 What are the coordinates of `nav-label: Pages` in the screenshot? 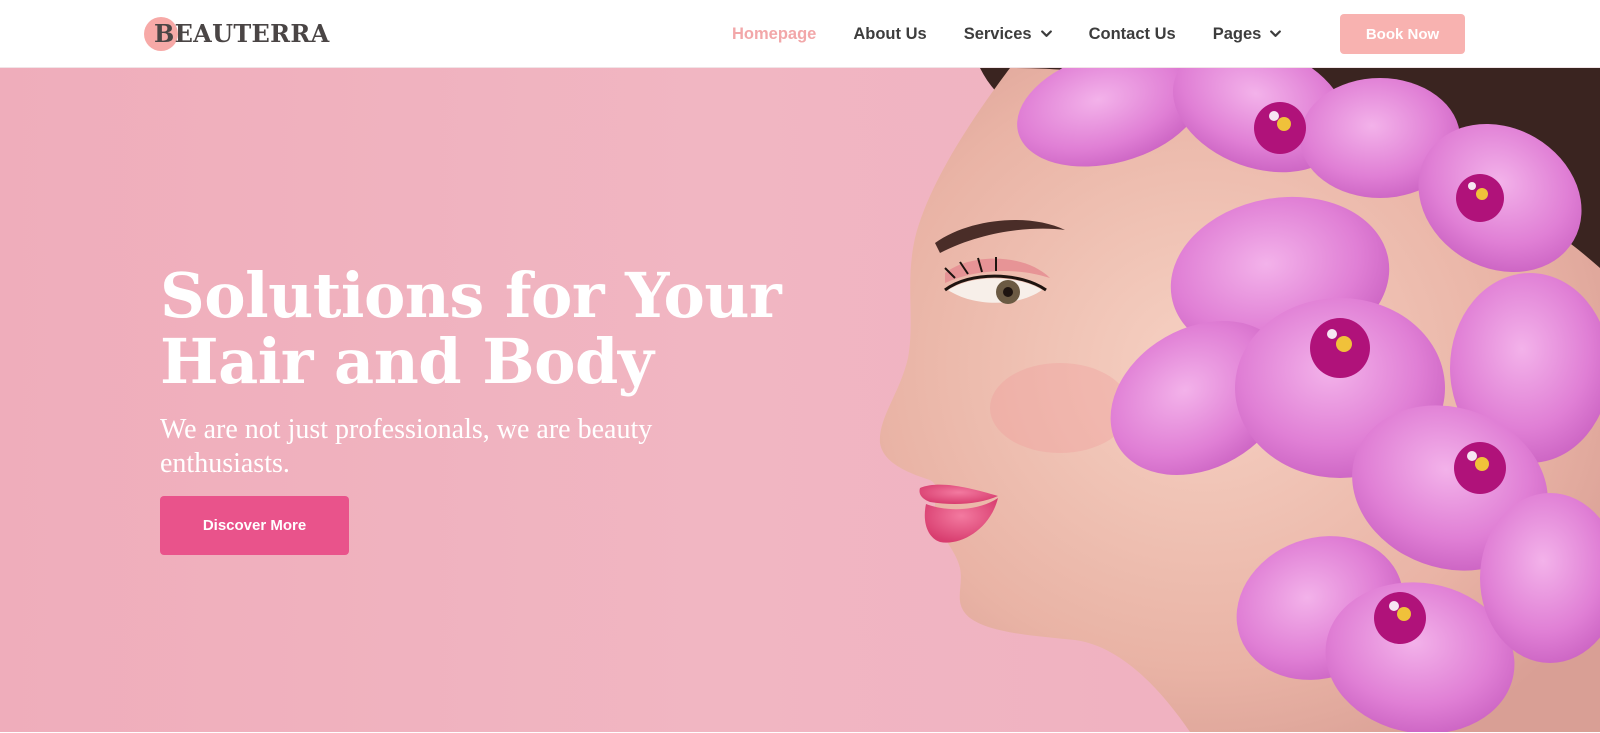 It's located at (1237, 33).